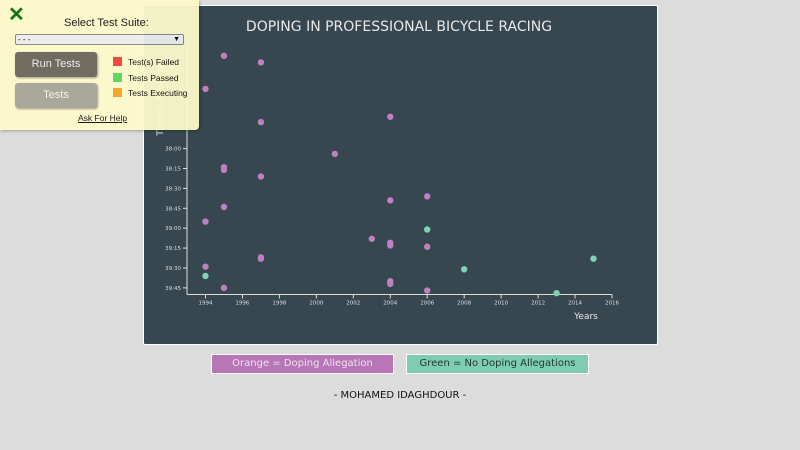 The width and height of the screenshot is (800, 450). What do you see at coordinates (501, 304) in the screenshot?
I see `x-tick-label: 2010` at bounding box center [501, 304].